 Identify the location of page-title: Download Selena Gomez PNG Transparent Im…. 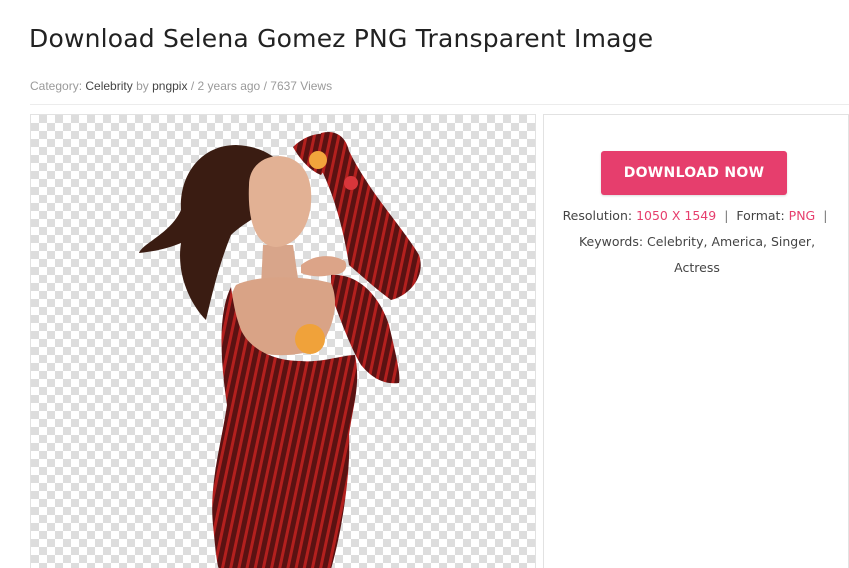
(341, 38).